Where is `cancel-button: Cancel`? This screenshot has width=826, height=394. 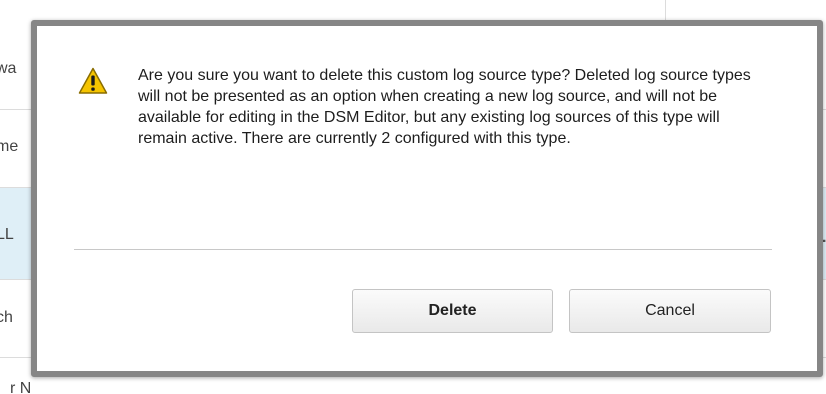
cancel-button: Cancel is located at coordinates (670, 311).